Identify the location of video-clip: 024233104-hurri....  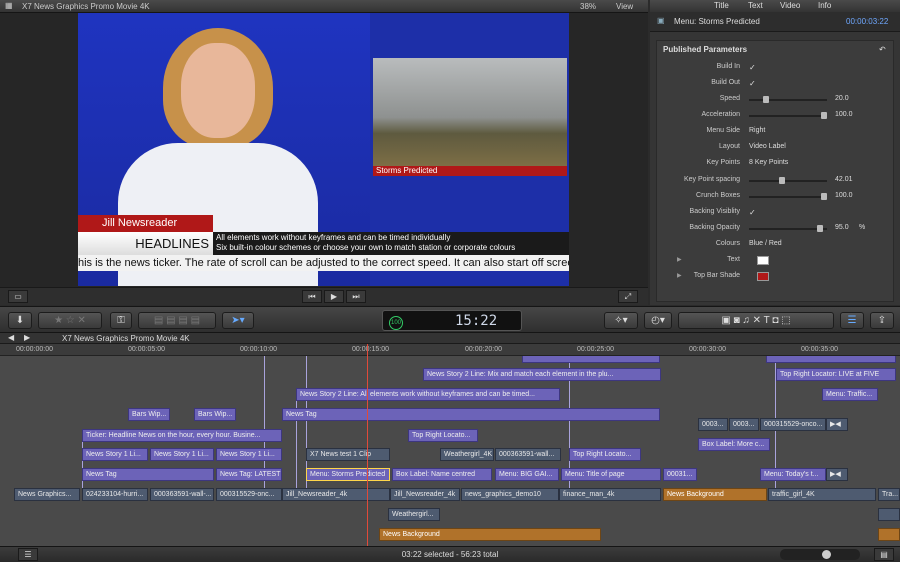
(115, 494).